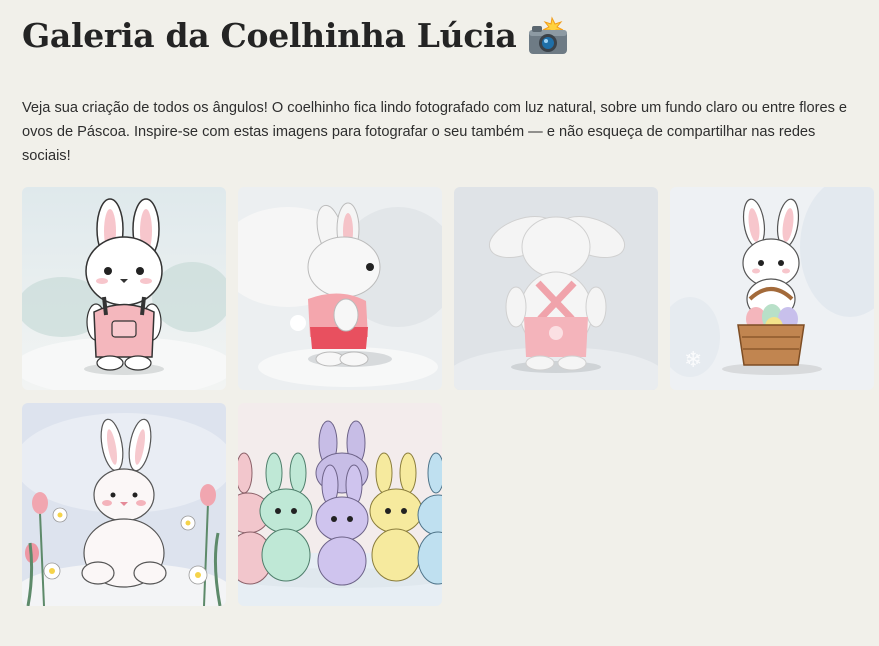  Describe the element at coordinates (124, 504) in the screenshot. I see `gallery-image-tulips` at that location.